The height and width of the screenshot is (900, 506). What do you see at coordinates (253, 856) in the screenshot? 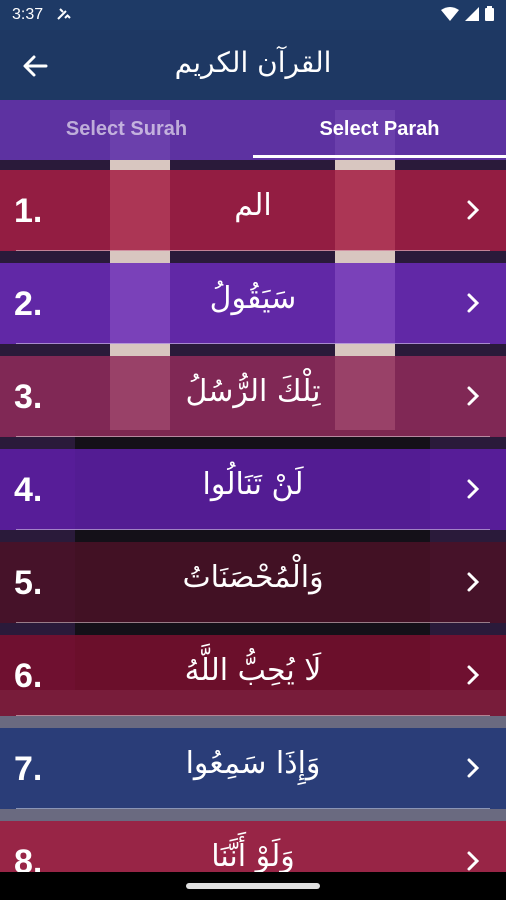
I see `parah-name: وَلَوْ أَنَّنَا` at bounding box center [253, 856].